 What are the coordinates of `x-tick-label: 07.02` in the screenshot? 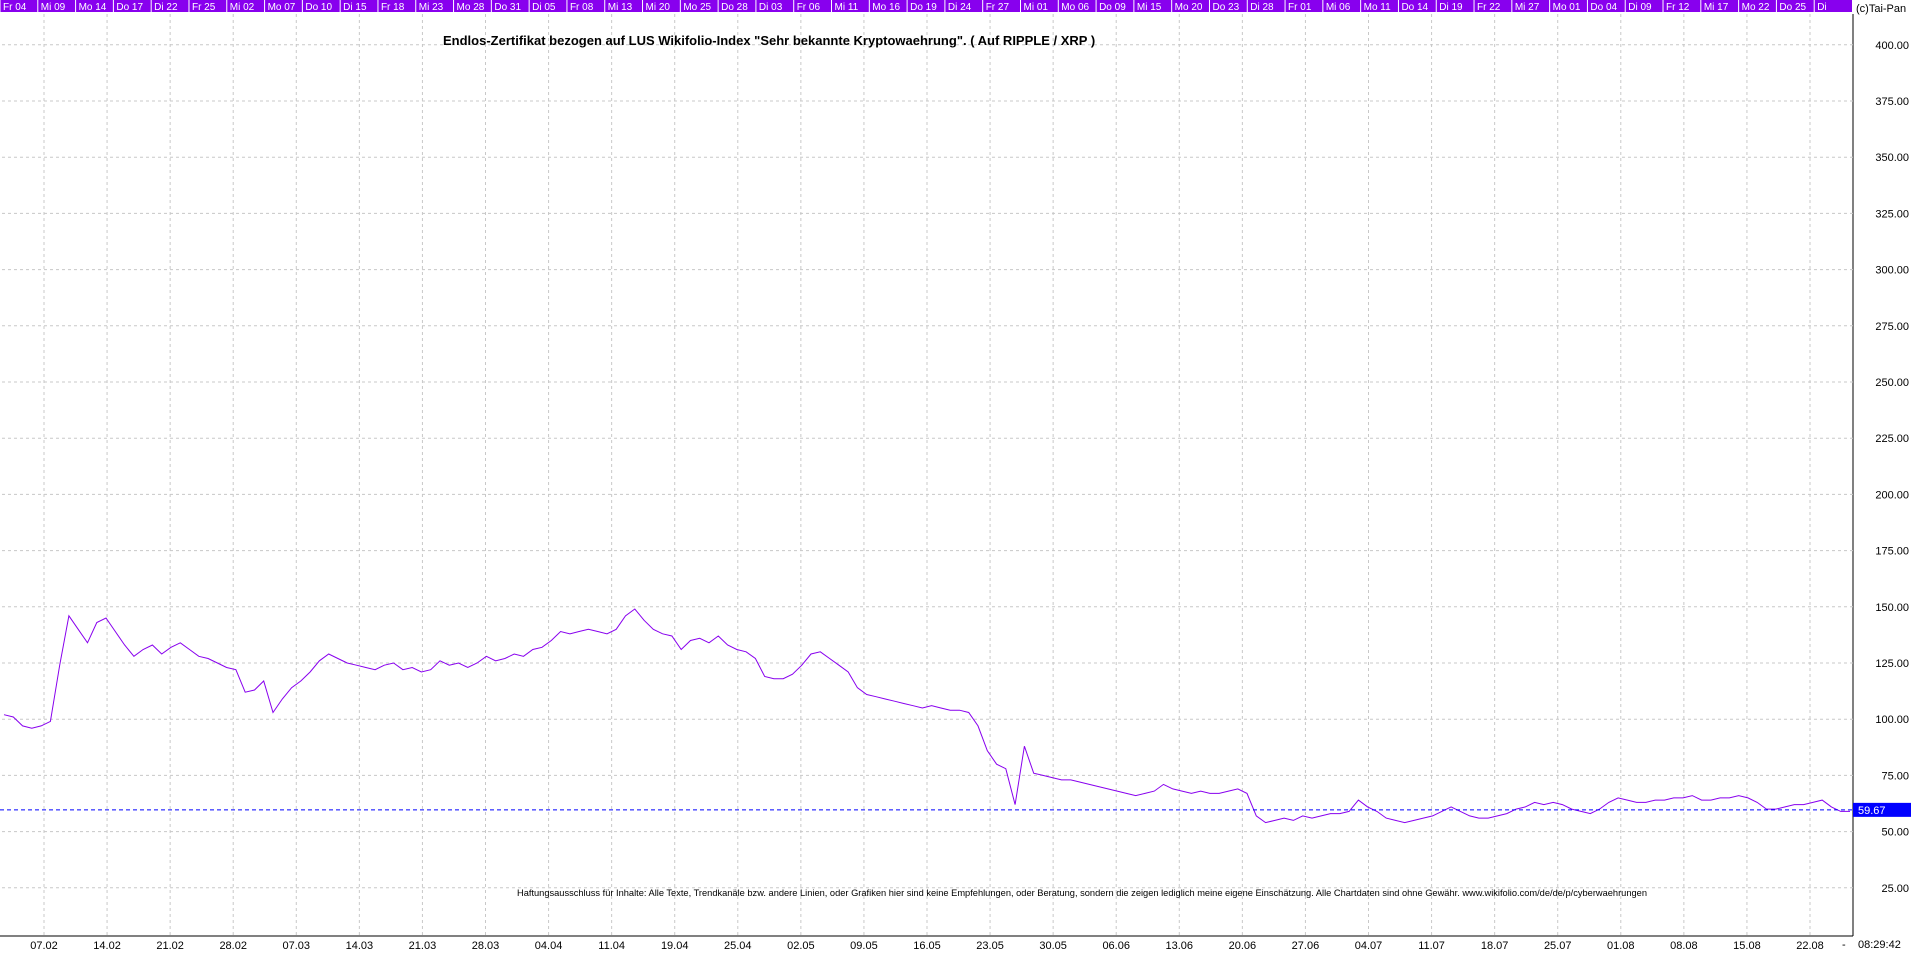 It's located at (44, 946).